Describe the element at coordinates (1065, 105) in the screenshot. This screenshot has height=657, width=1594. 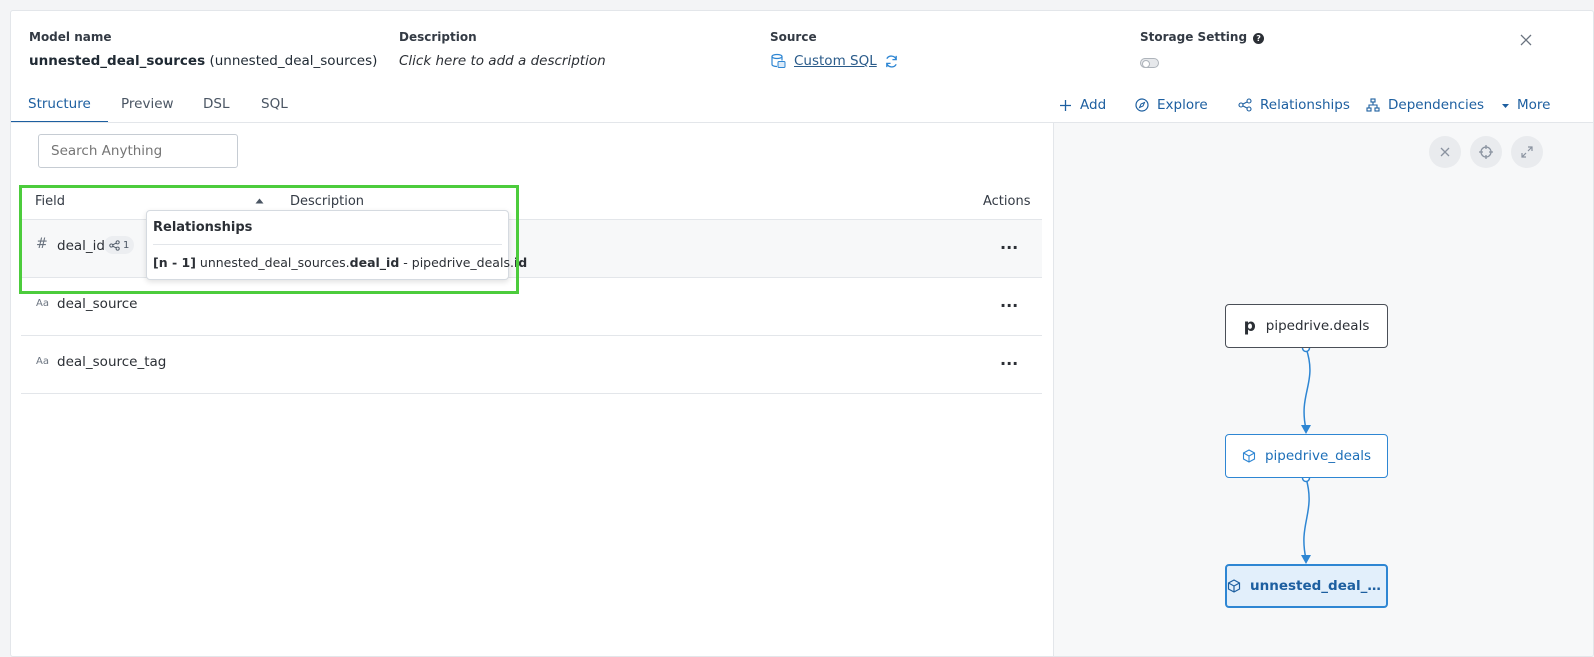
I see `plus-icon` at that location.